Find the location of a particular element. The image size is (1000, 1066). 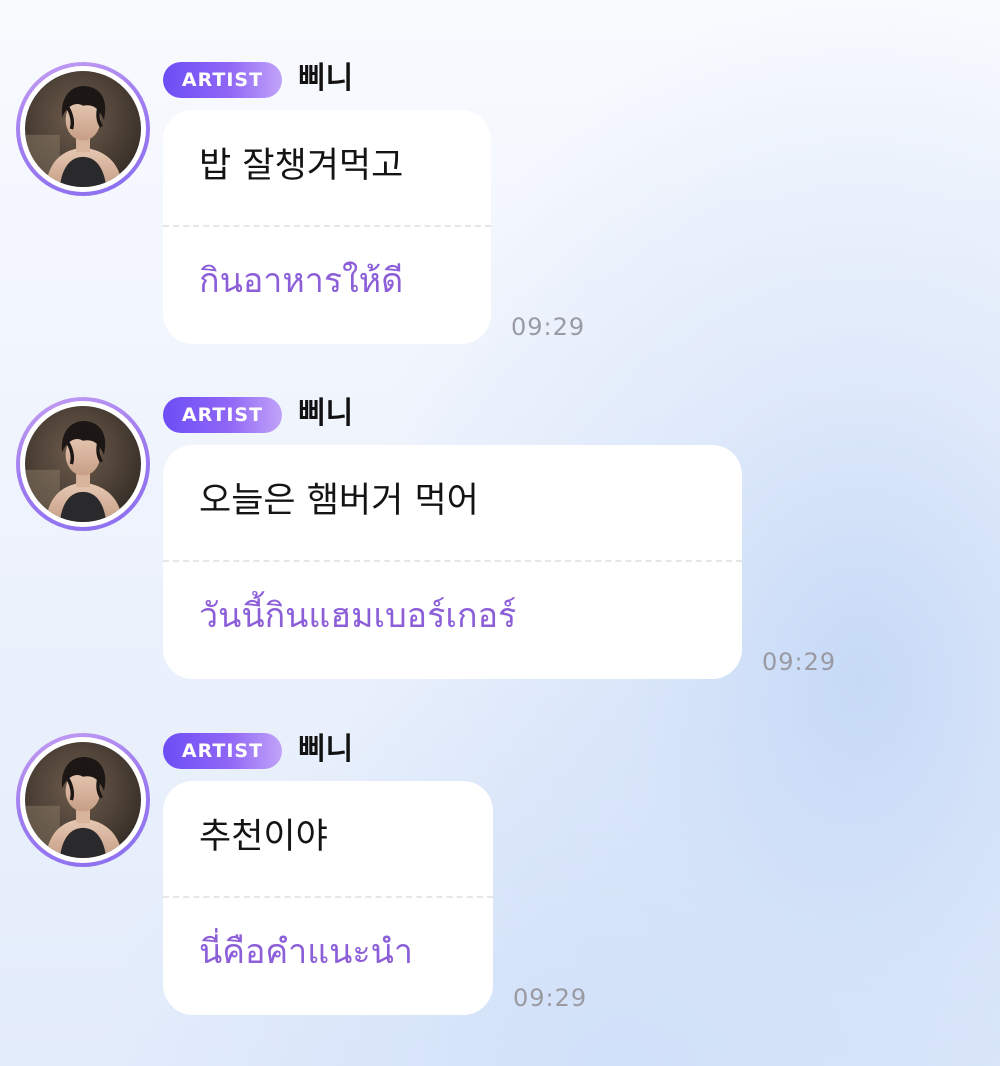

message-text: 추천이야 is located at coordinates (263, 837).